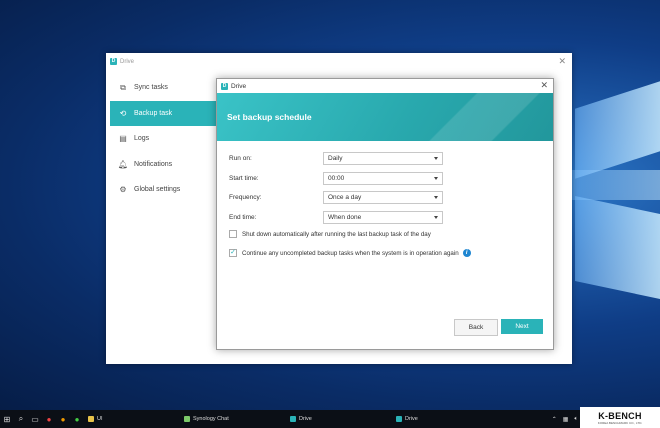 Image resolution: width=660 pixels, height=428 pixels. I want to click on frequency-row: Frequency: Once a day, so click(384, 198).